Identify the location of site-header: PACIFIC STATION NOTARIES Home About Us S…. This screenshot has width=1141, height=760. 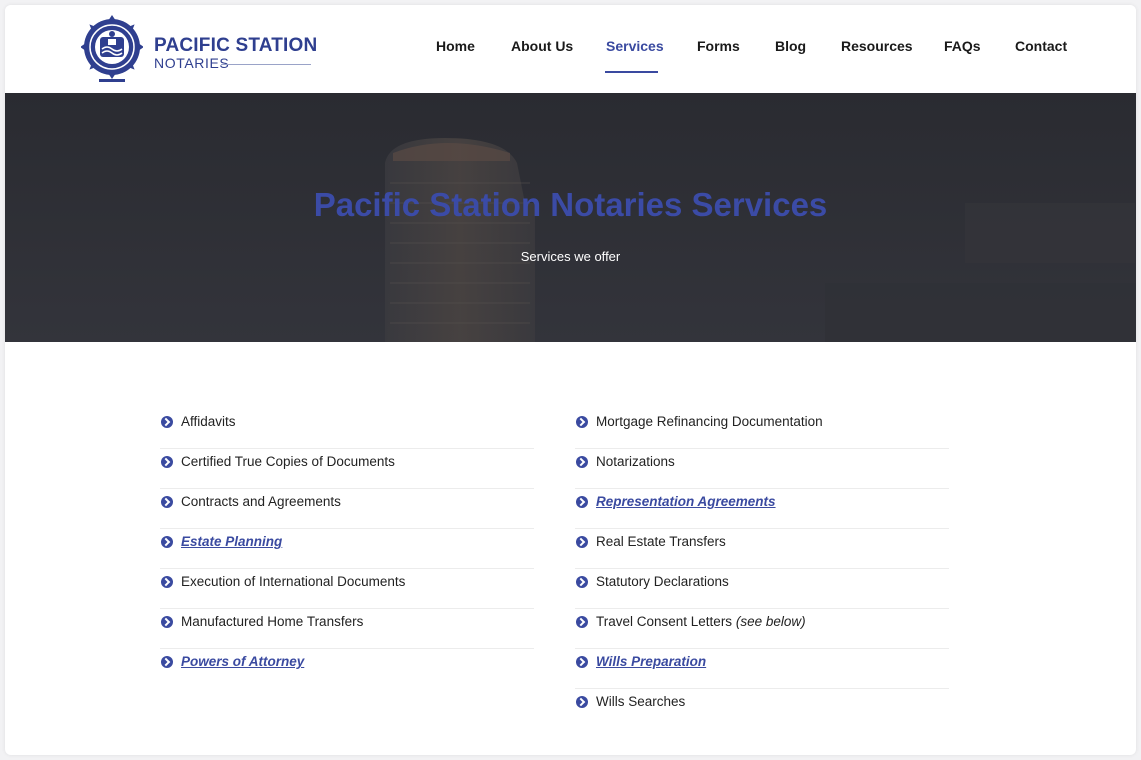
(570, 49).